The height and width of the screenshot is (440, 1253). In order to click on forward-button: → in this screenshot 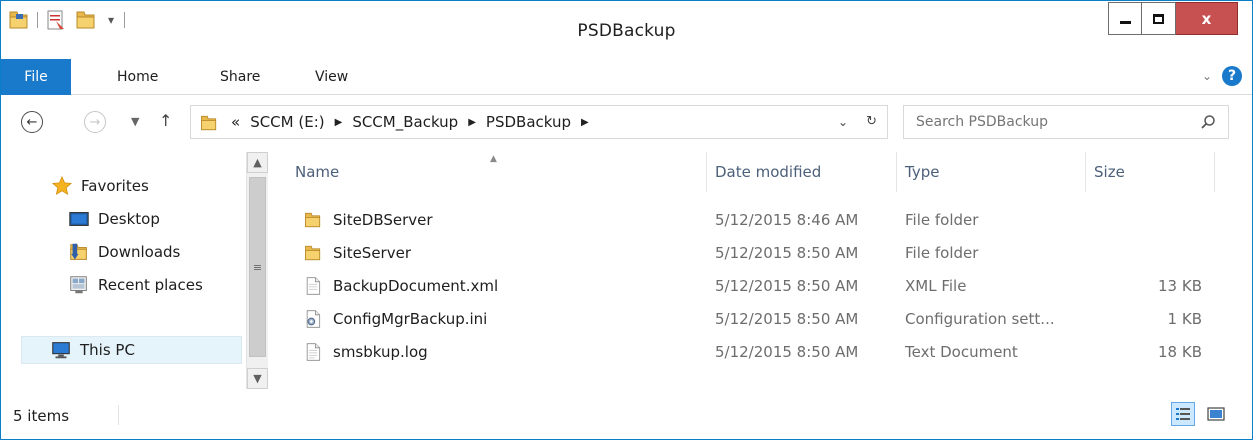, I will do `click(95, 122)`.